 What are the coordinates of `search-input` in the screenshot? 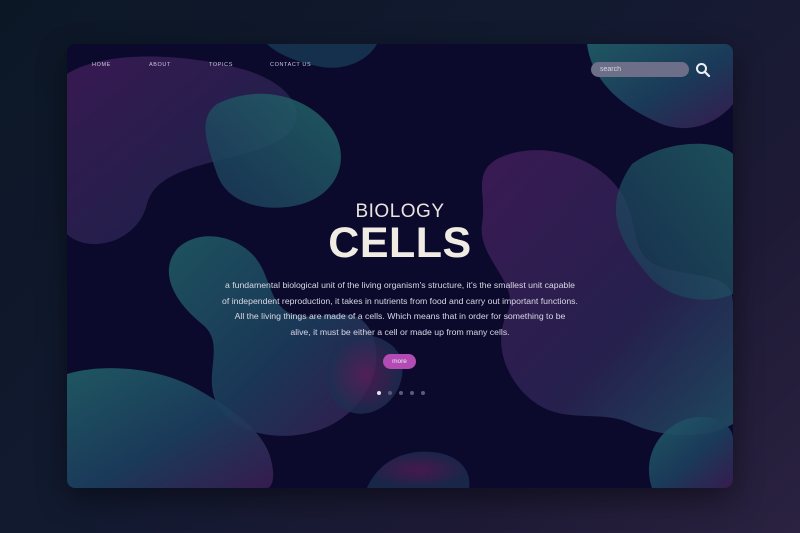 It's located at (640, 69).